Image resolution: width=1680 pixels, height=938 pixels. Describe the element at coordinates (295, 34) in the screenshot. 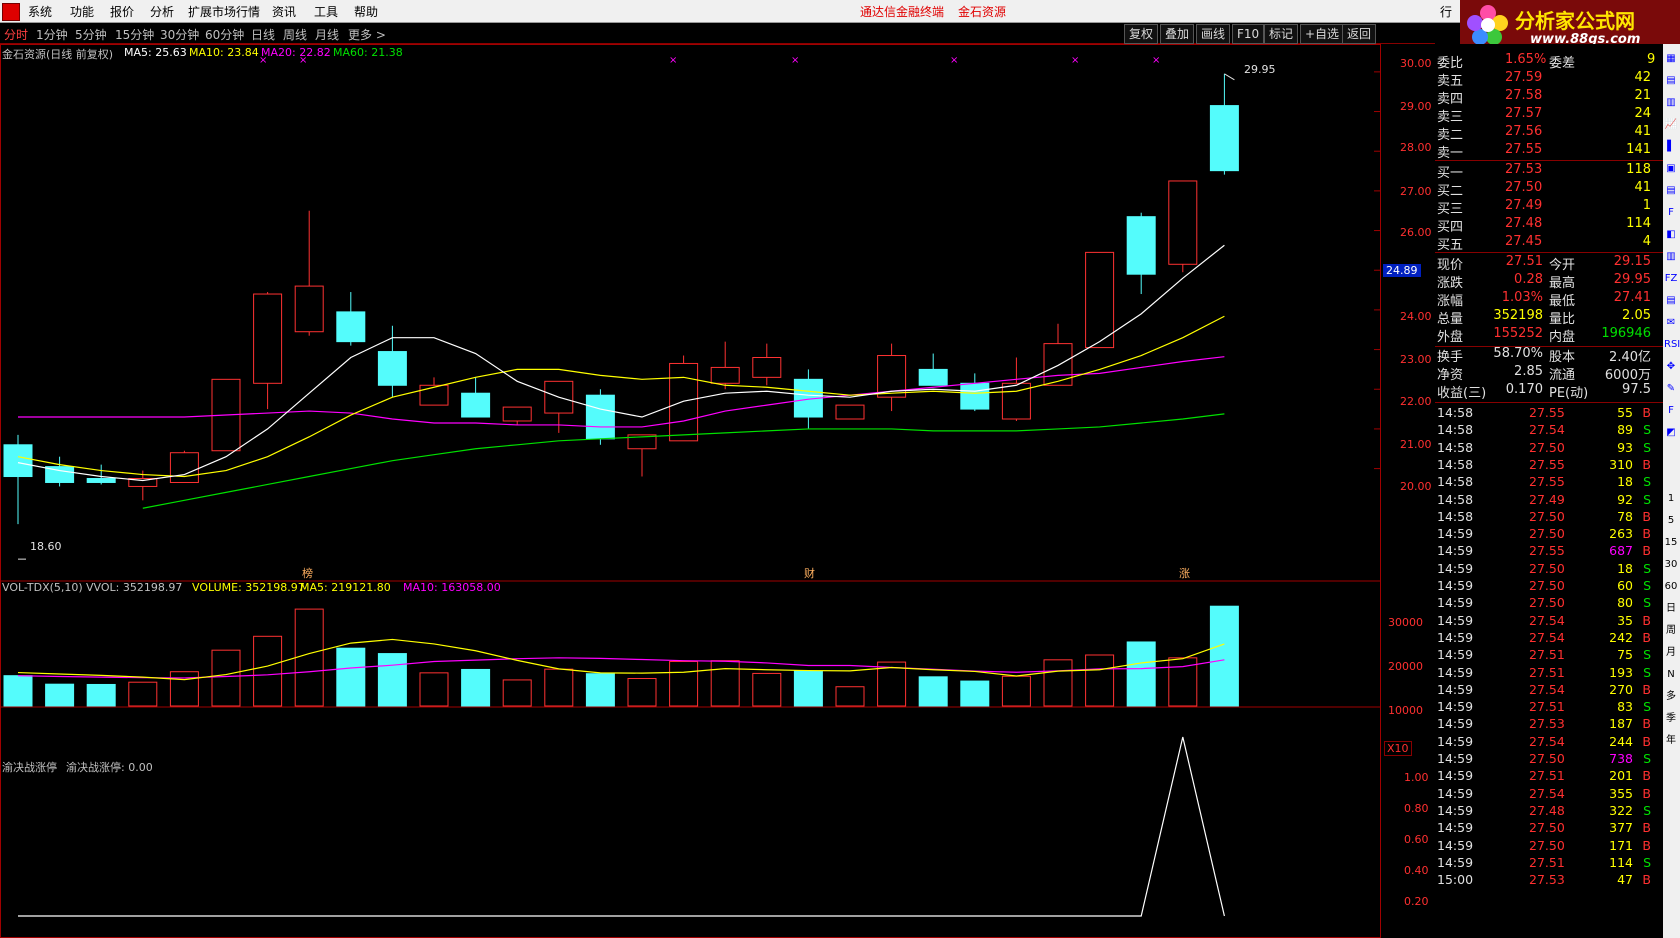

I see `tab-weekly: 周线` at that location.